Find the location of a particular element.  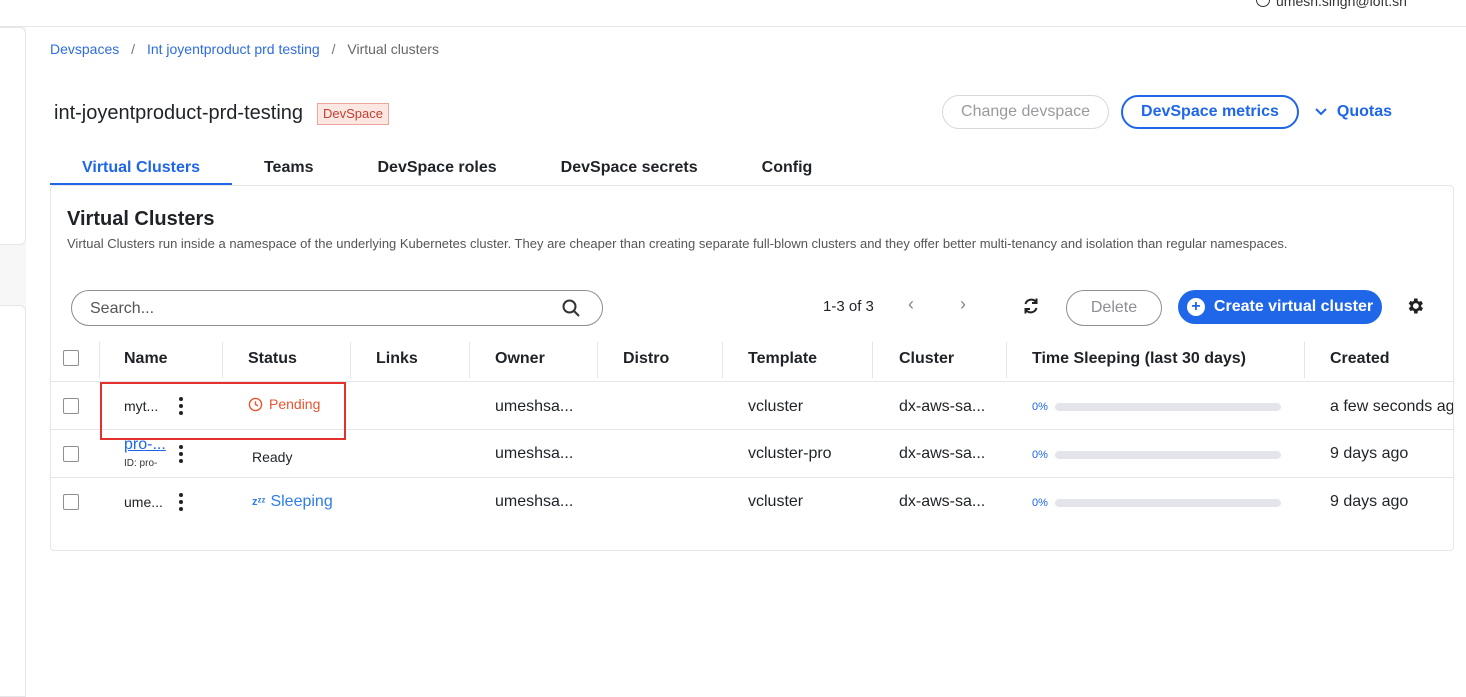

gear-icon is located at coordinates (1415, 306).